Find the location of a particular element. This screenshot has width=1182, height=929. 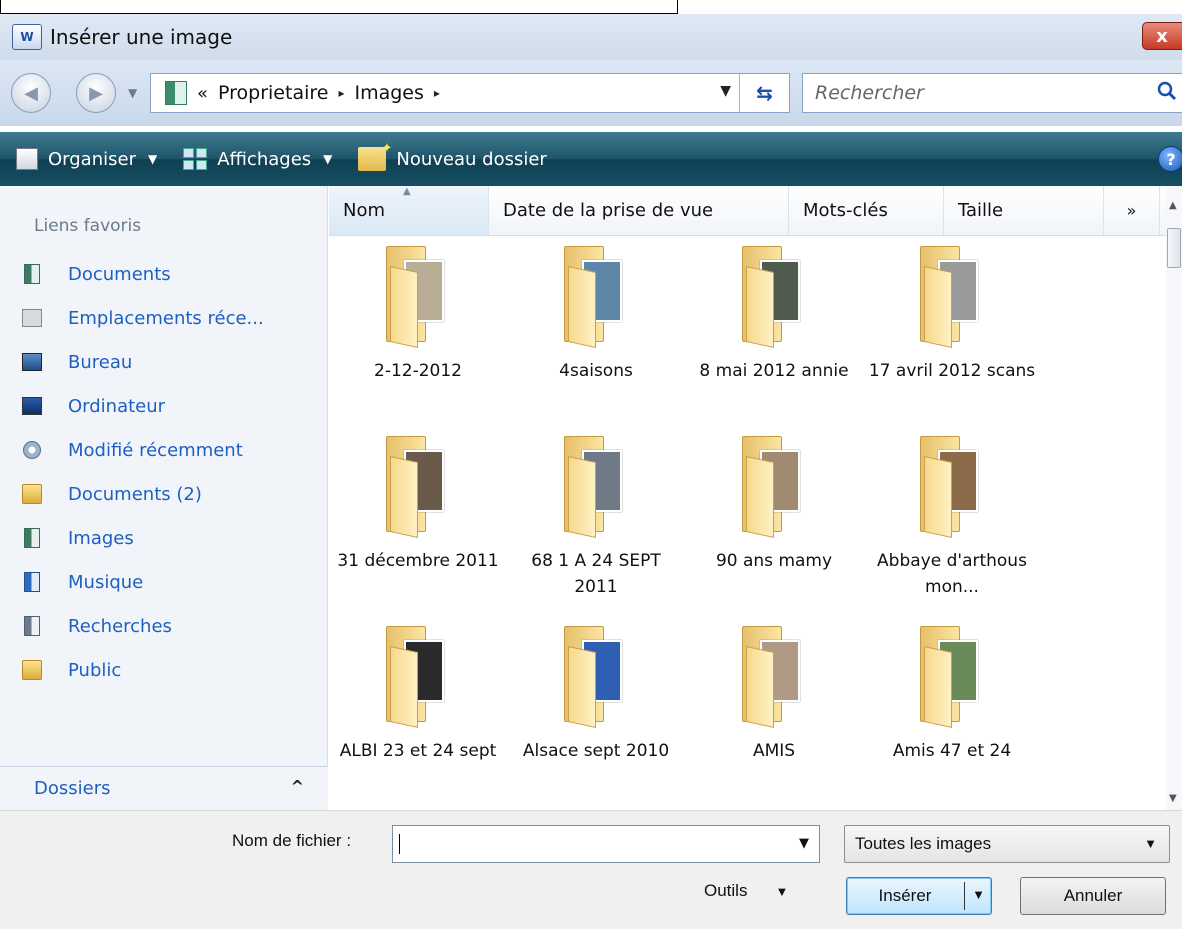

folder-item: Alsace sept 2010 is located at coordinates (596, 695).